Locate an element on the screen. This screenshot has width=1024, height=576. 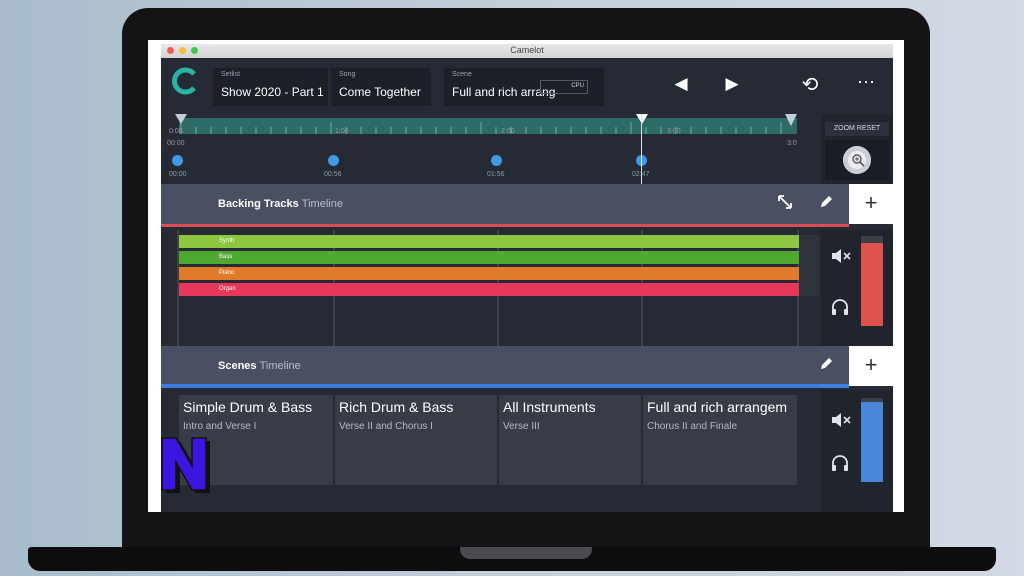
playhead-handle-icon is located at coordinates (642, 119).